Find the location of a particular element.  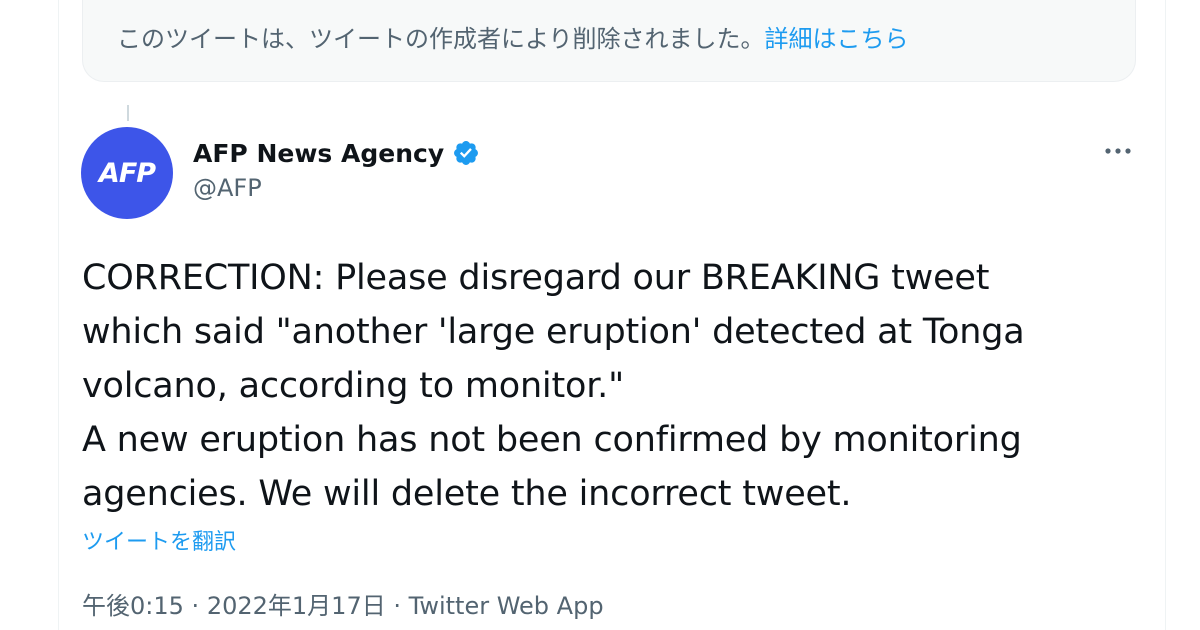

tweet-metadata: 午後0:15 · 2022年1月17日 · Twitter Web App is located at coordinates (343, 603).